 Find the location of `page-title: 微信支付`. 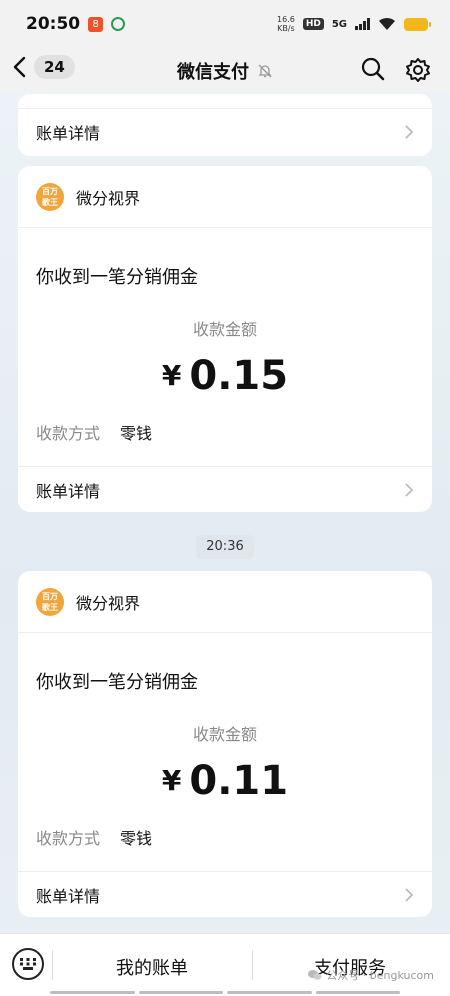

page-title: 微信支付 is located at coordinates (213, 72).